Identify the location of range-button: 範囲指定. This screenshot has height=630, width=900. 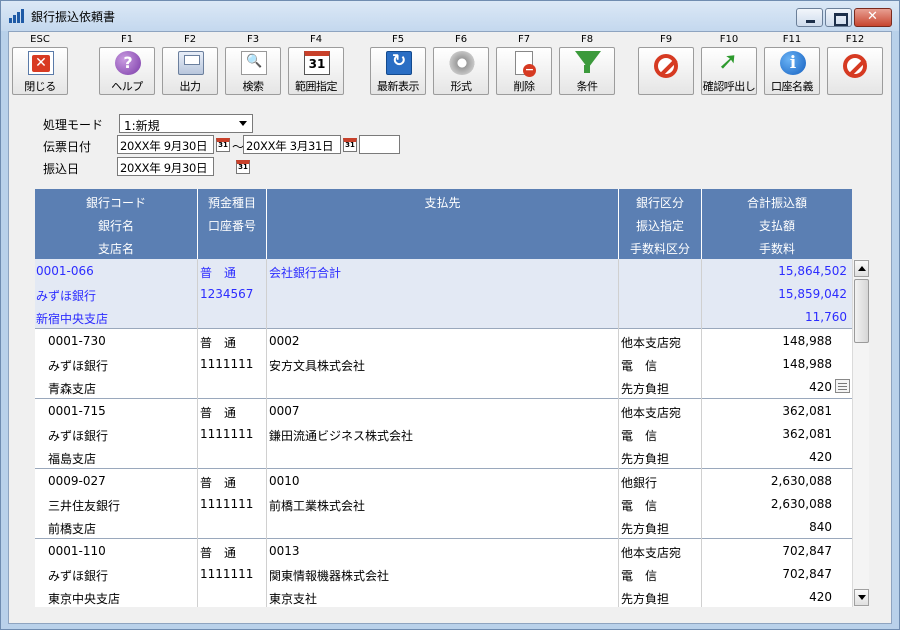
(316, 71).